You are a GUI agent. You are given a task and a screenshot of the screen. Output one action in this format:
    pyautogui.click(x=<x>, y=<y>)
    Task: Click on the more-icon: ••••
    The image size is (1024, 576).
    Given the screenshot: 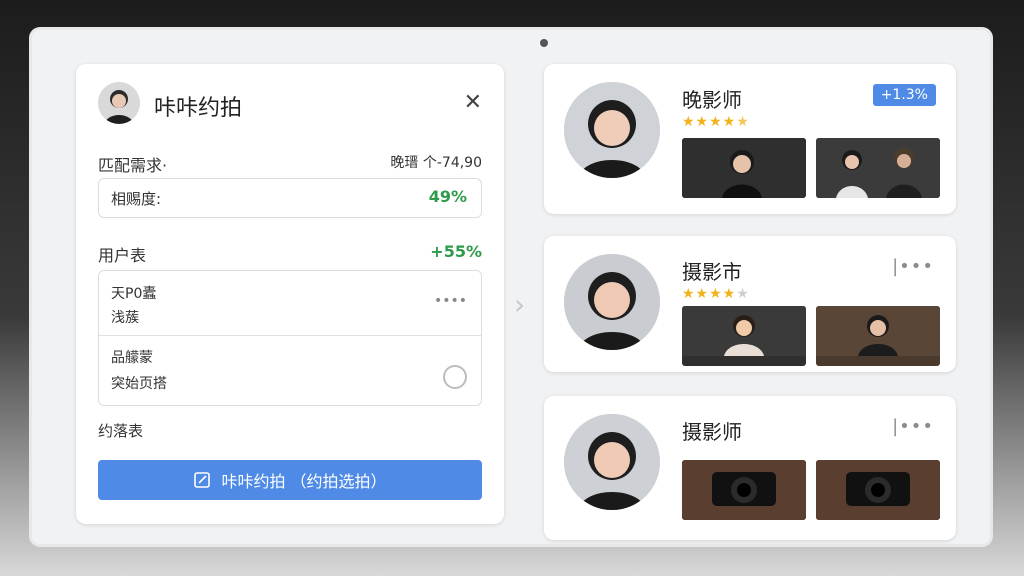 What is the action you would take?
    pyautogui.click(x=450, y=301)
    